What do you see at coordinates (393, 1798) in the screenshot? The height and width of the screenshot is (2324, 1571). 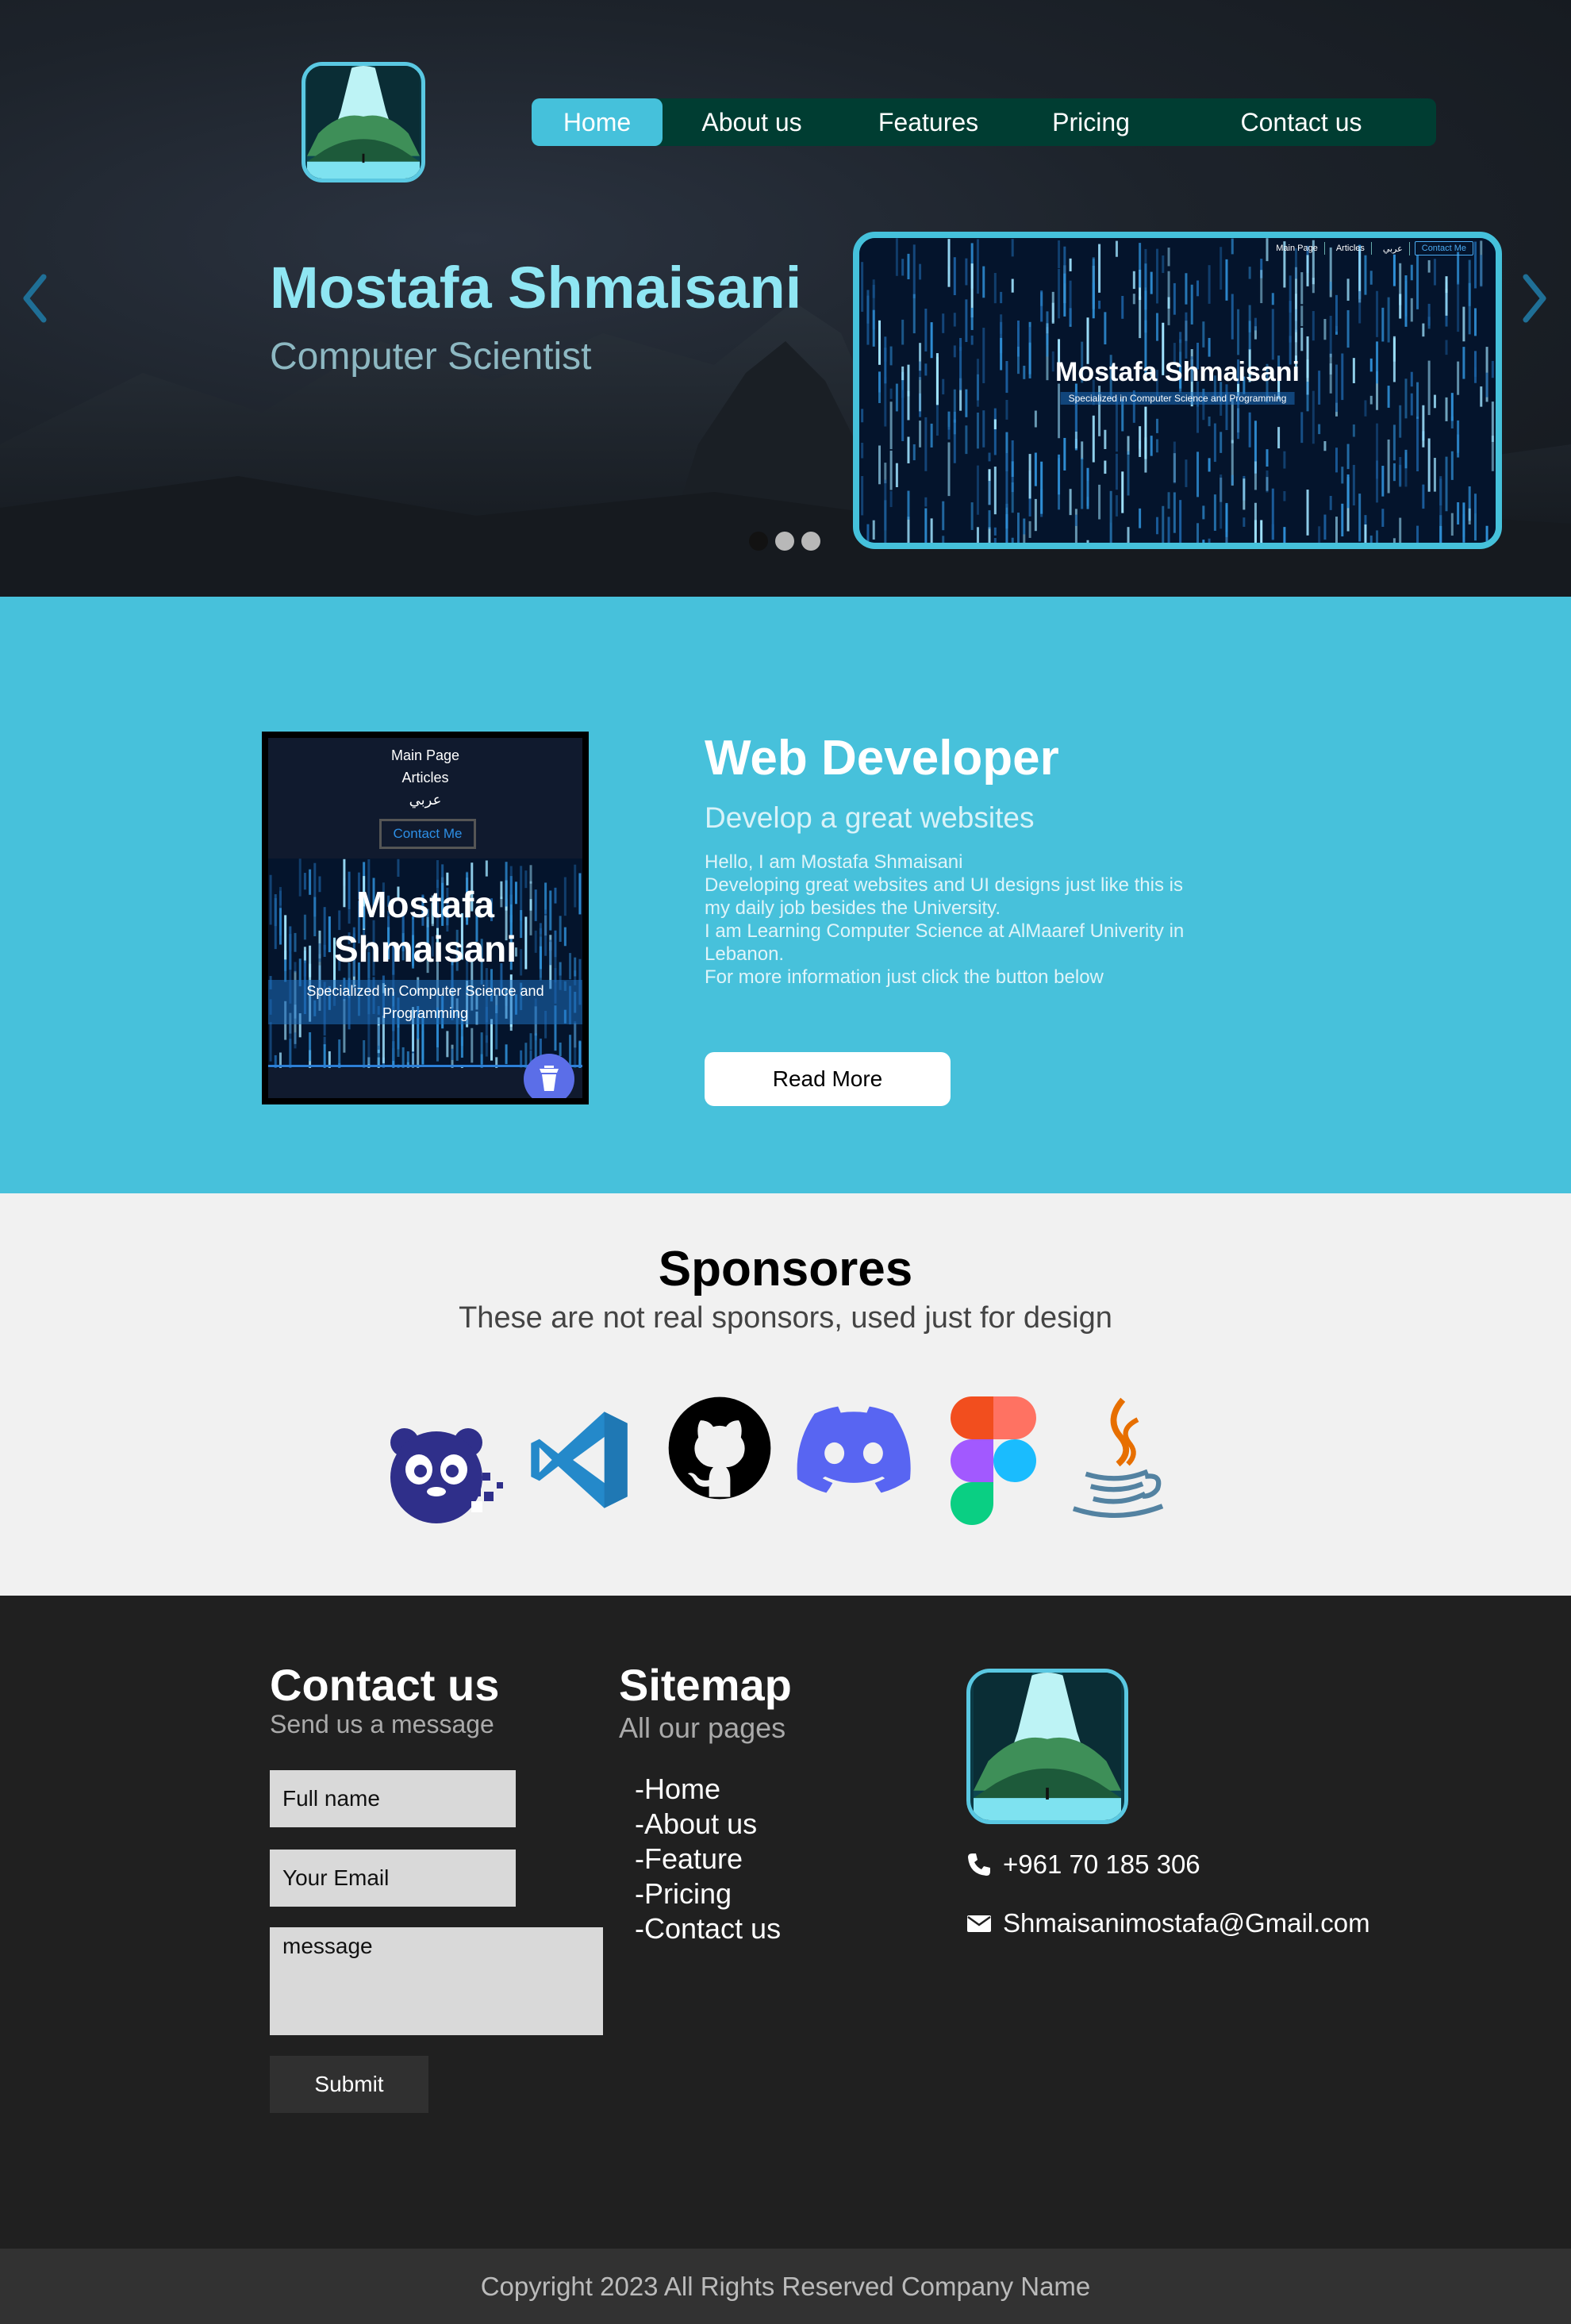 I see `full-name-input` at bounding box center [393, 1798].